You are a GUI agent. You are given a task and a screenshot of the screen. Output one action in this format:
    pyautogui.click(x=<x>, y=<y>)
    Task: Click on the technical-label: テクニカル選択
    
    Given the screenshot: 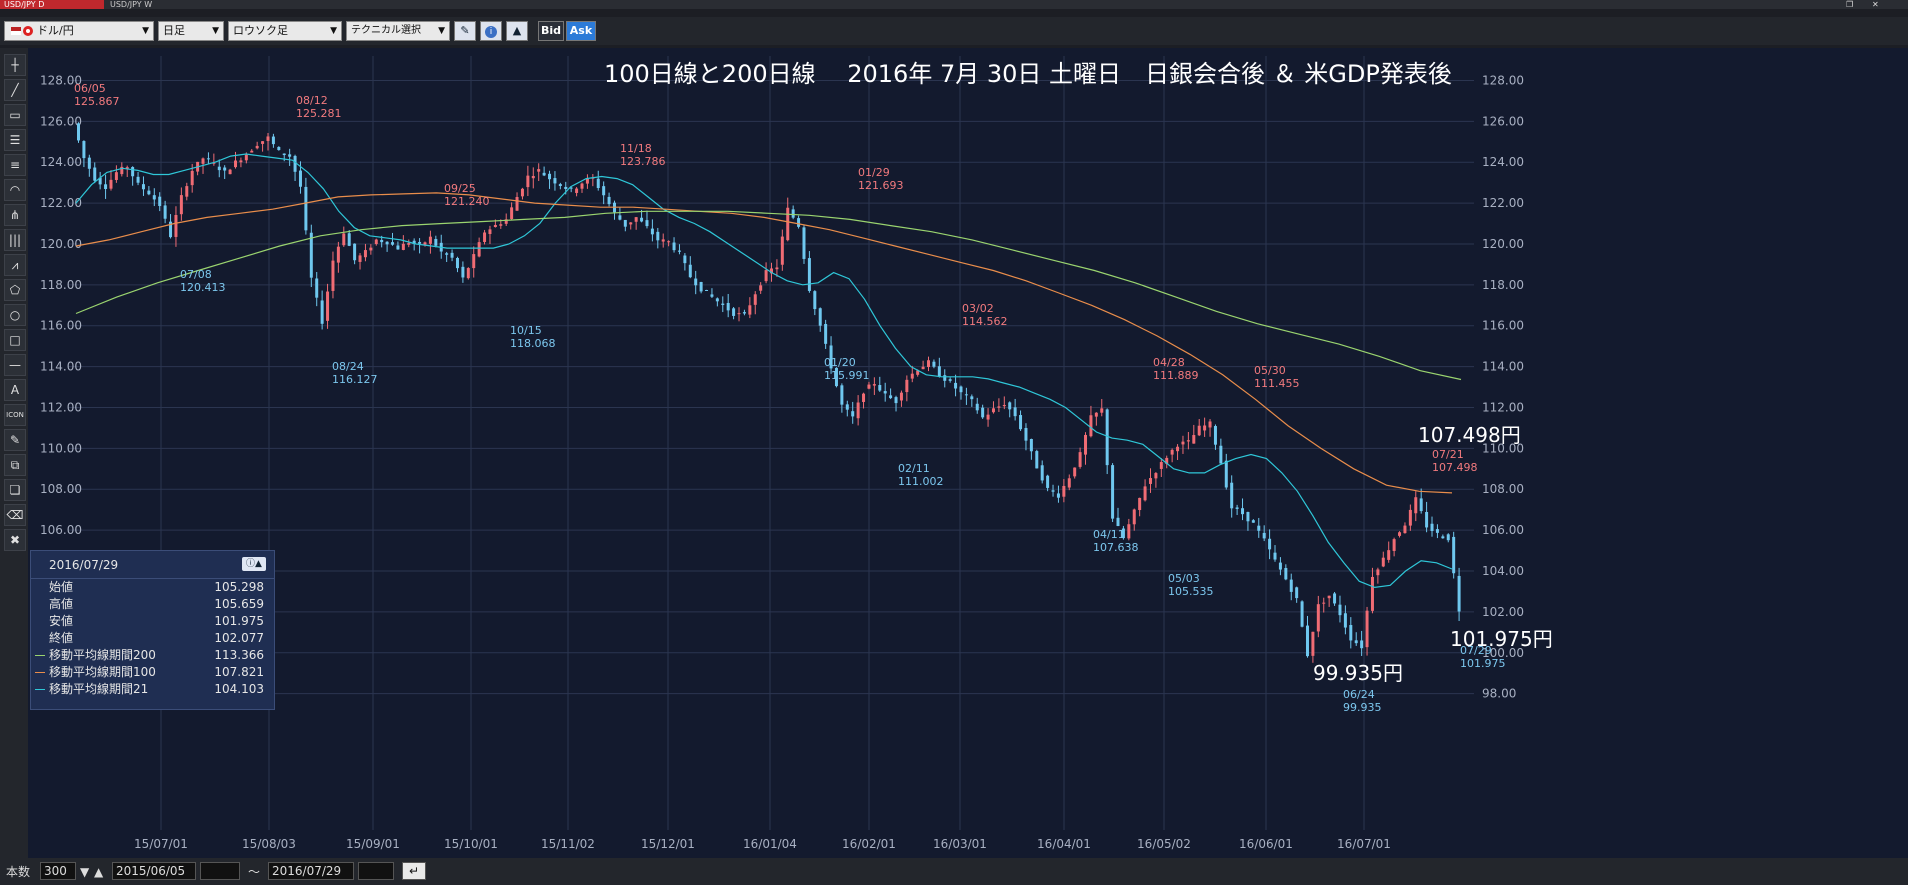 What is the action you would take?
    pyautogui.click(x=386, y=30)
    